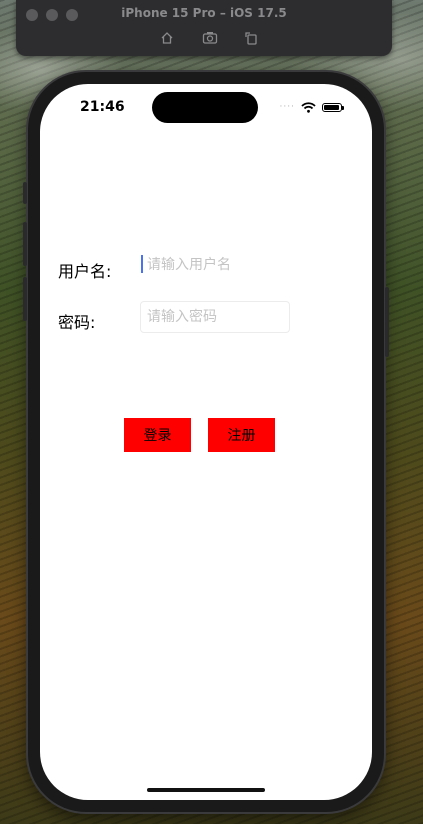 The width and height of the screenshot is (423, 824). Describe the element at coordinates (210, 39) in the screenshot. I see `screenshot-icon` at that location.